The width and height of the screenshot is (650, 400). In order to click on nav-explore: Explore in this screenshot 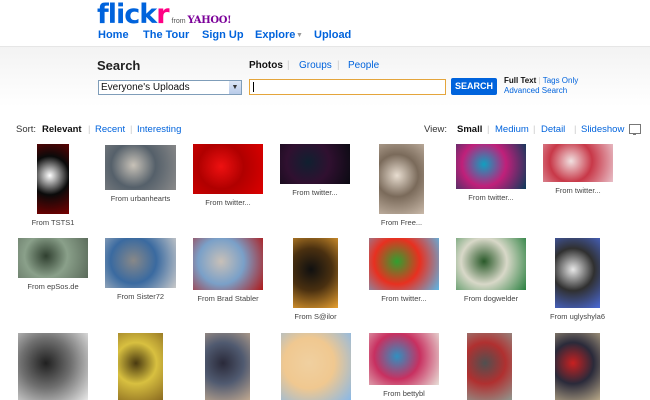, I will do `click(275, 35)`.